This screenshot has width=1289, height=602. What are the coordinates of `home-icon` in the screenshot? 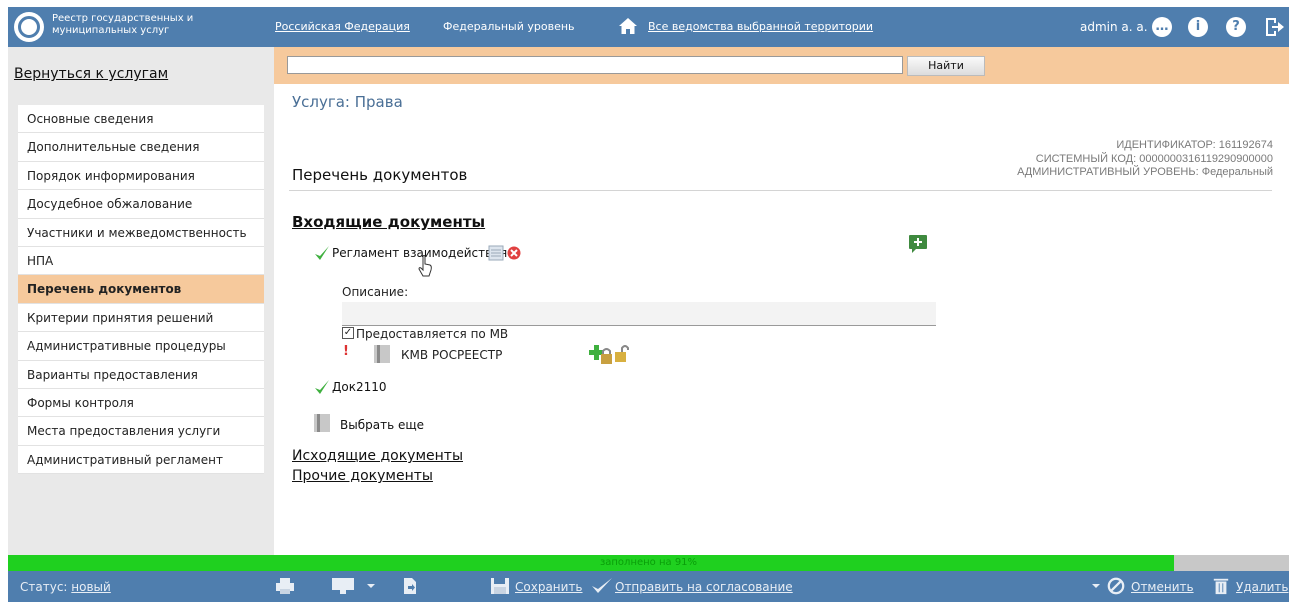 It's located at (628, 26).